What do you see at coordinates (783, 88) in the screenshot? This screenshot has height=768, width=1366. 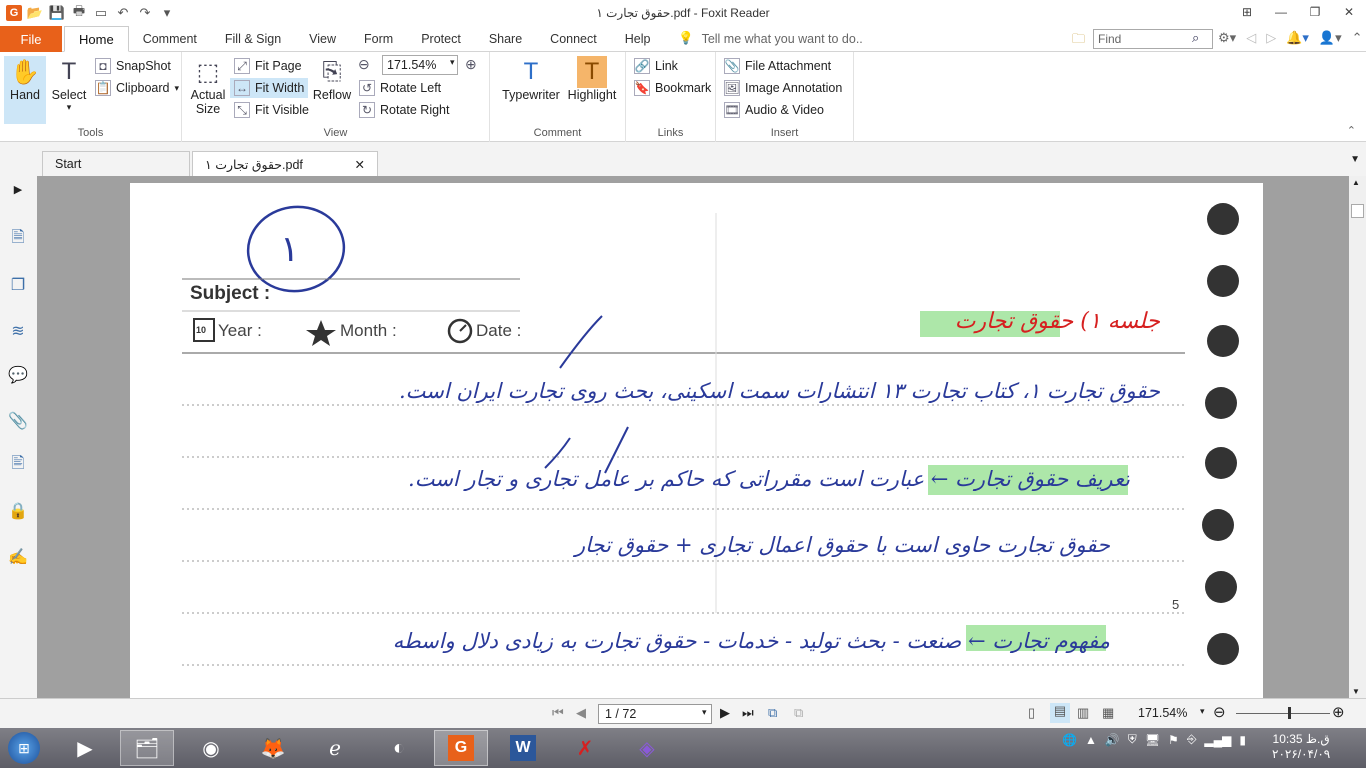 I see `image-annotation-button: 🖼 Image Annotation` at bounding box center [783, 88].